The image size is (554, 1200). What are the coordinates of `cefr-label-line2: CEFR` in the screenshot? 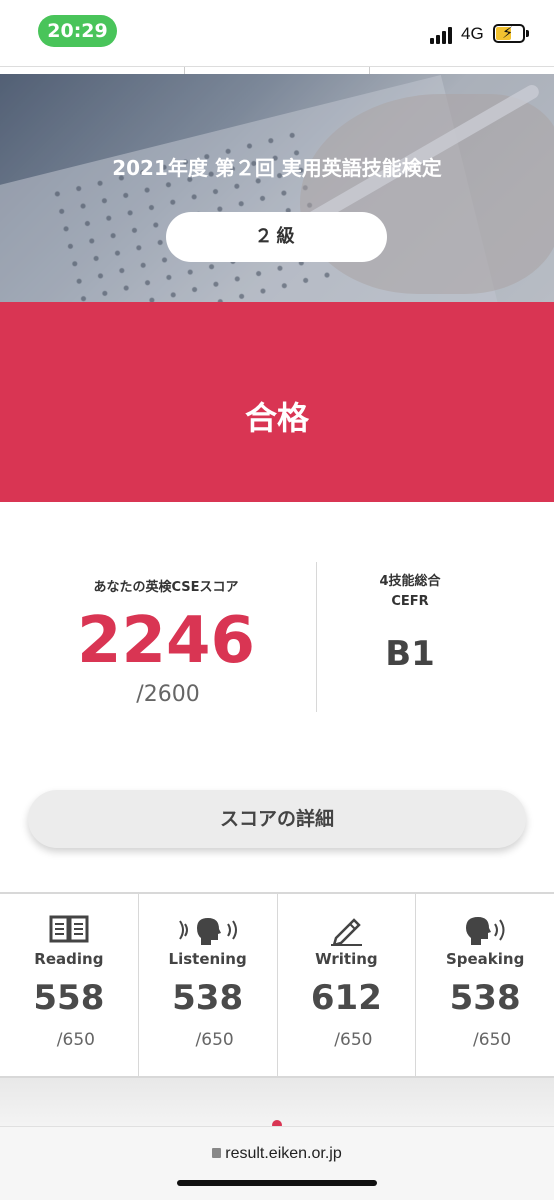 It's located at (410, 601).